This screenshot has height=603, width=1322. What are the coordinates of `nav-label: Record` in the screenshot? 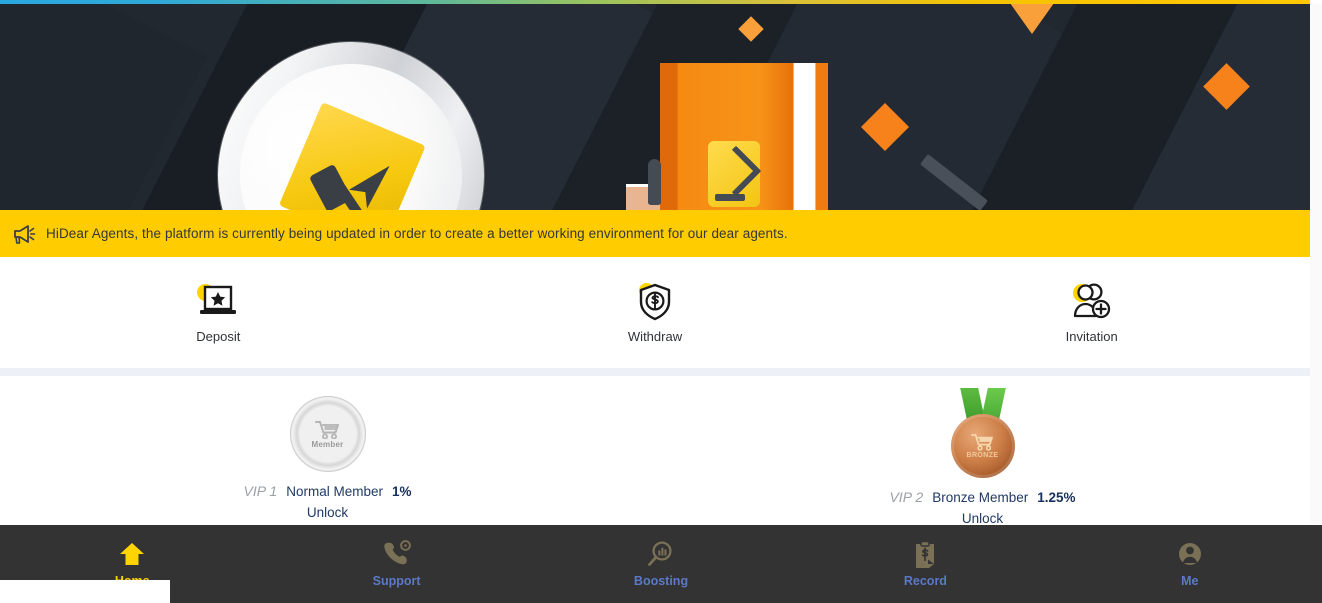 It's located at (925, 581).